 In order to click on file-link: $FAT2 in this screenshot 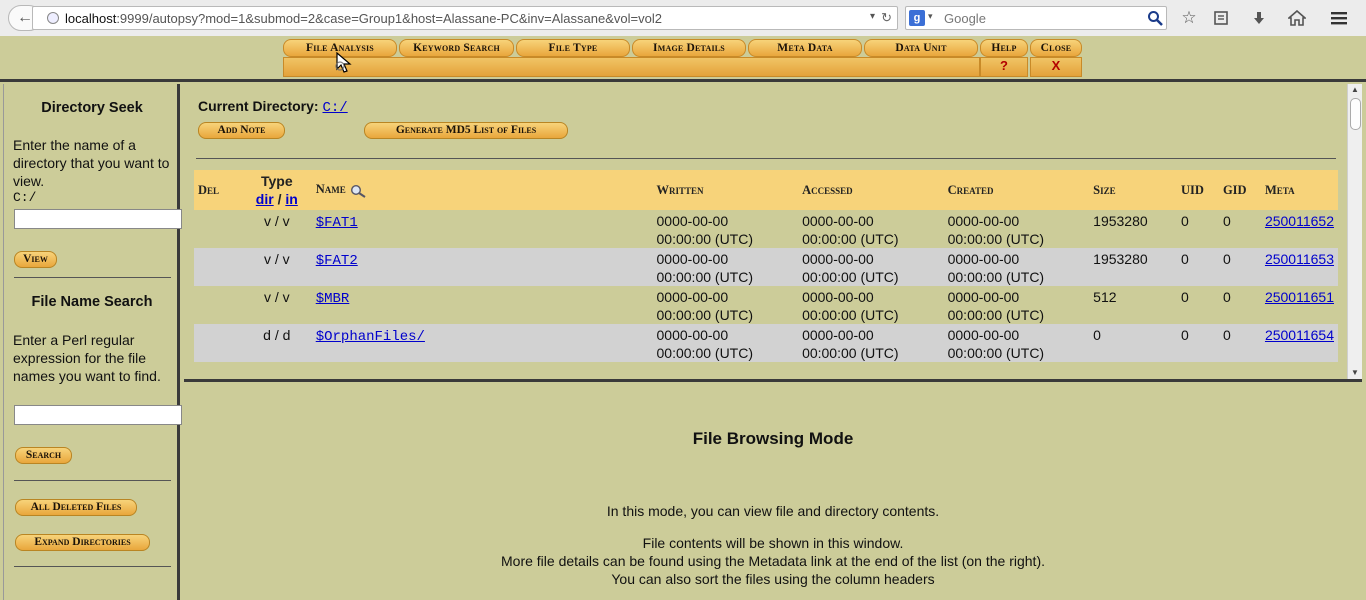, I will do `click(337, 261)`.